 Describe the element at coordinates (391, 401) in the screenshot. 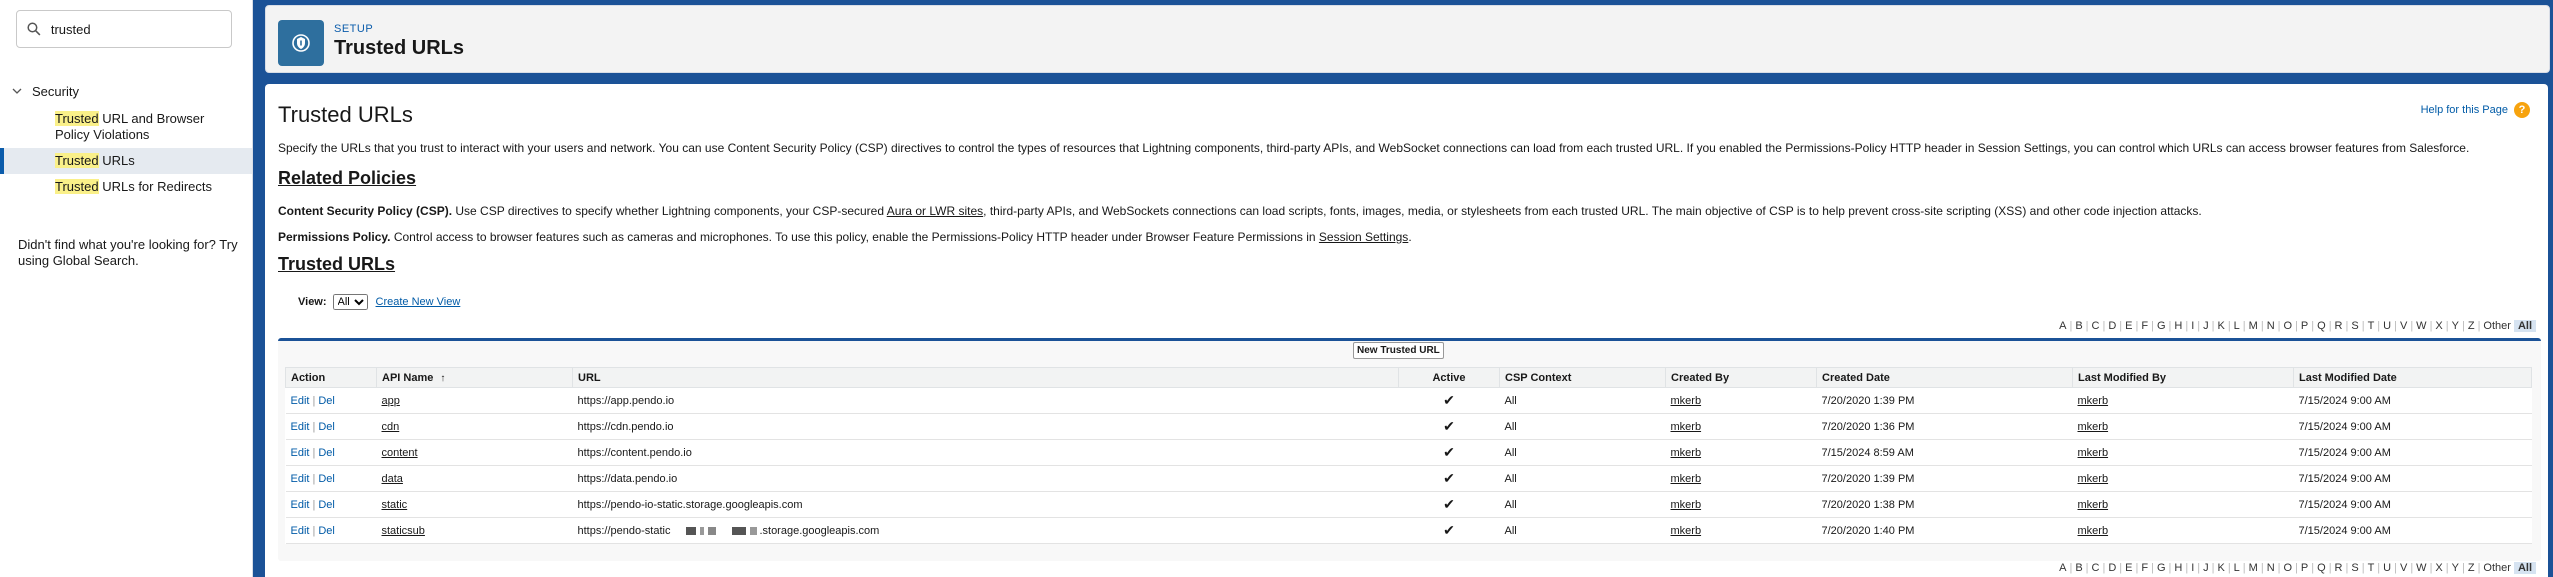

I see `api-name-link: app` at that location.